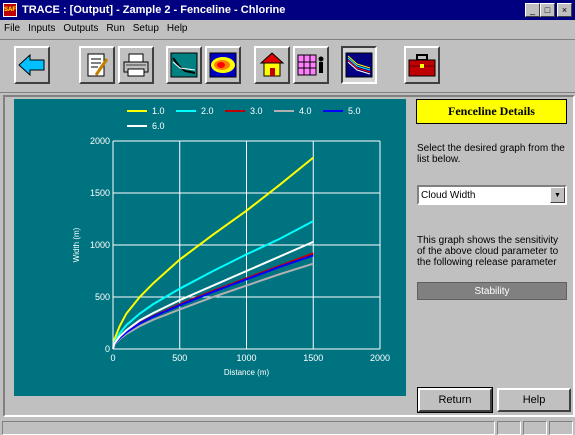 This screenshot has width=575, height=435. I want to click on minimize-button: _, so click(532, 10).